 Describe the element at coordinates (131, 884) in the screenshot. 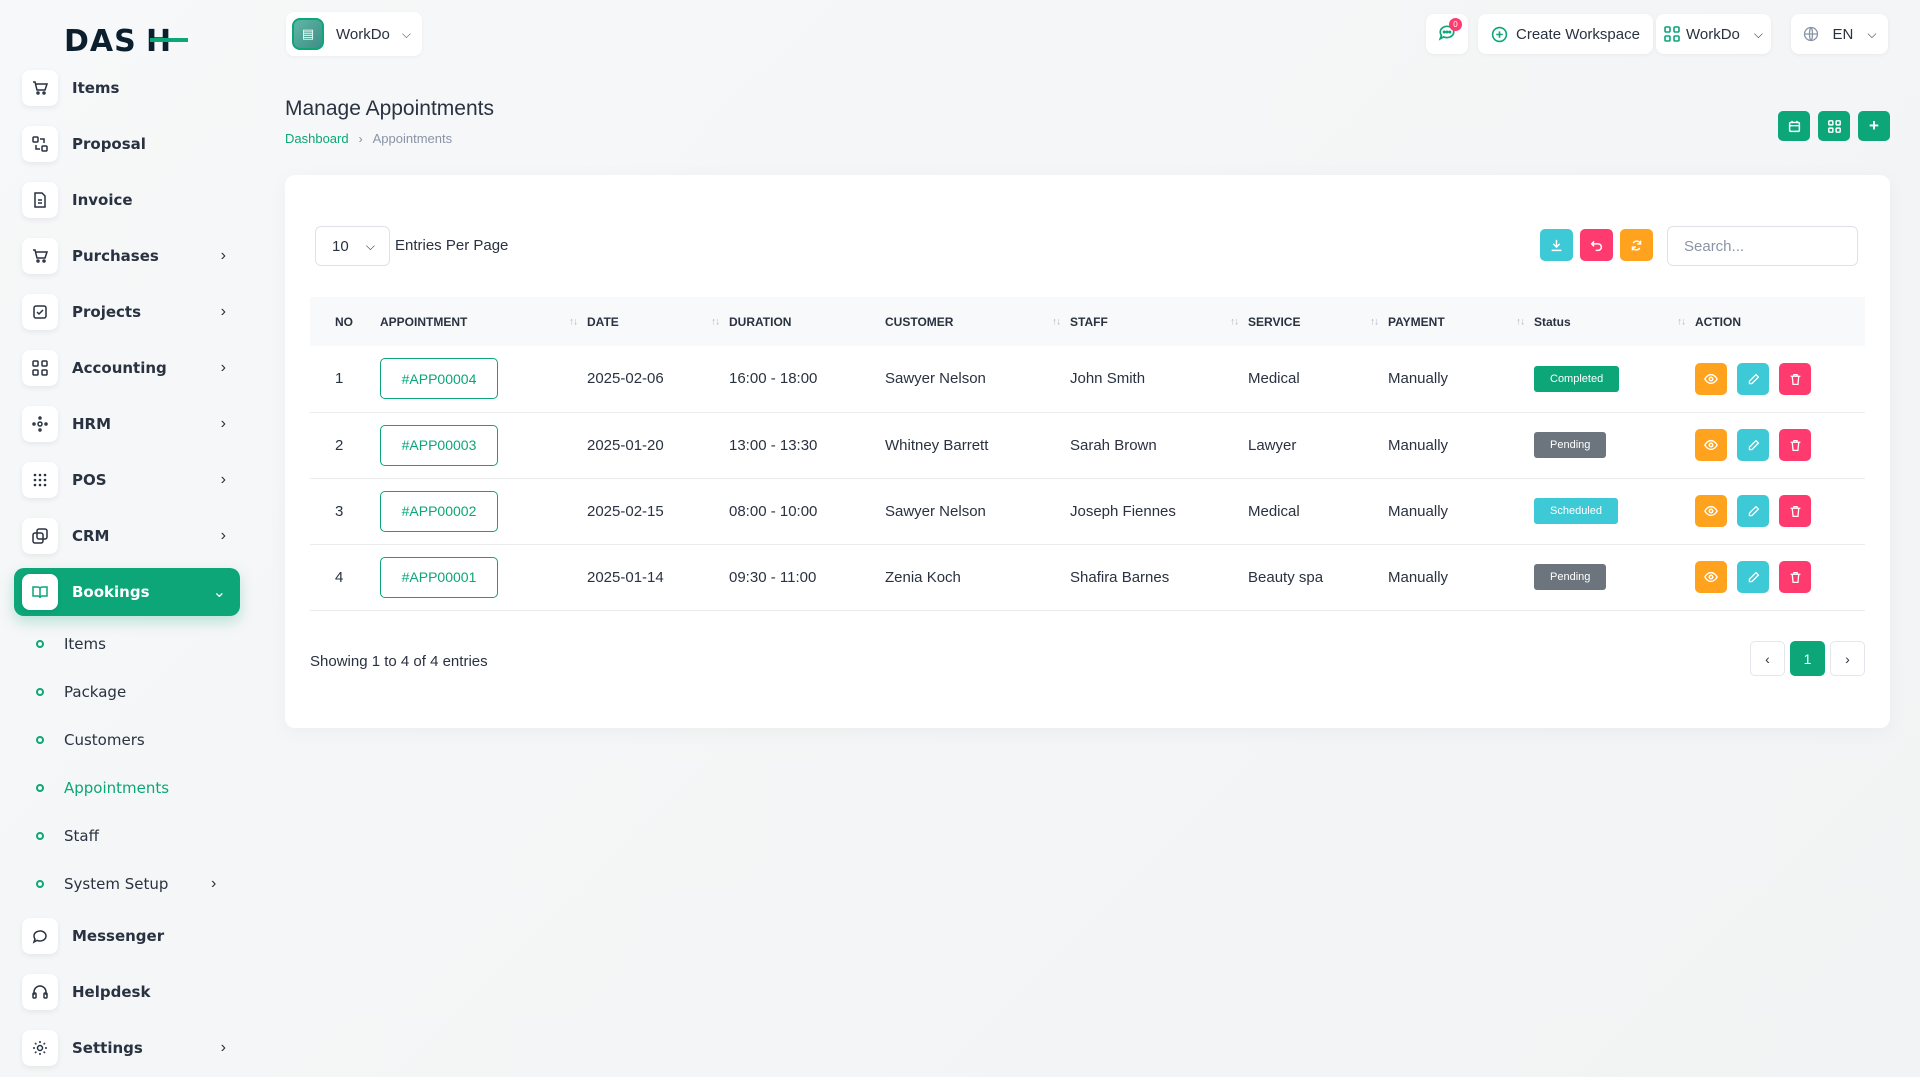

I see `submenu-item-system-setup: System Setup ›` at that location.